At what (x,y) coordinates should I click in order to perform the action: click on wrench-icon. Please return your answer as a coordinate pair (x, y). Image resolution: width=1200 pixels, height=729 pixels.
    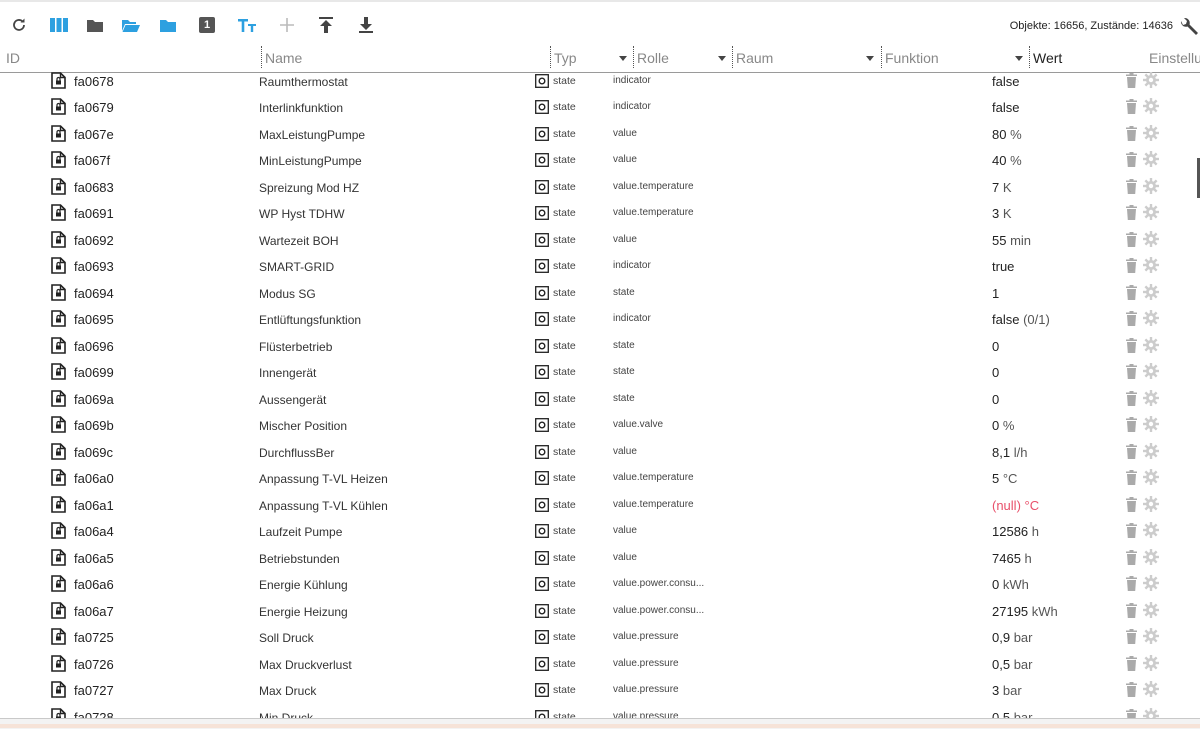
    Looking at the image, I should click on (1189, 27).